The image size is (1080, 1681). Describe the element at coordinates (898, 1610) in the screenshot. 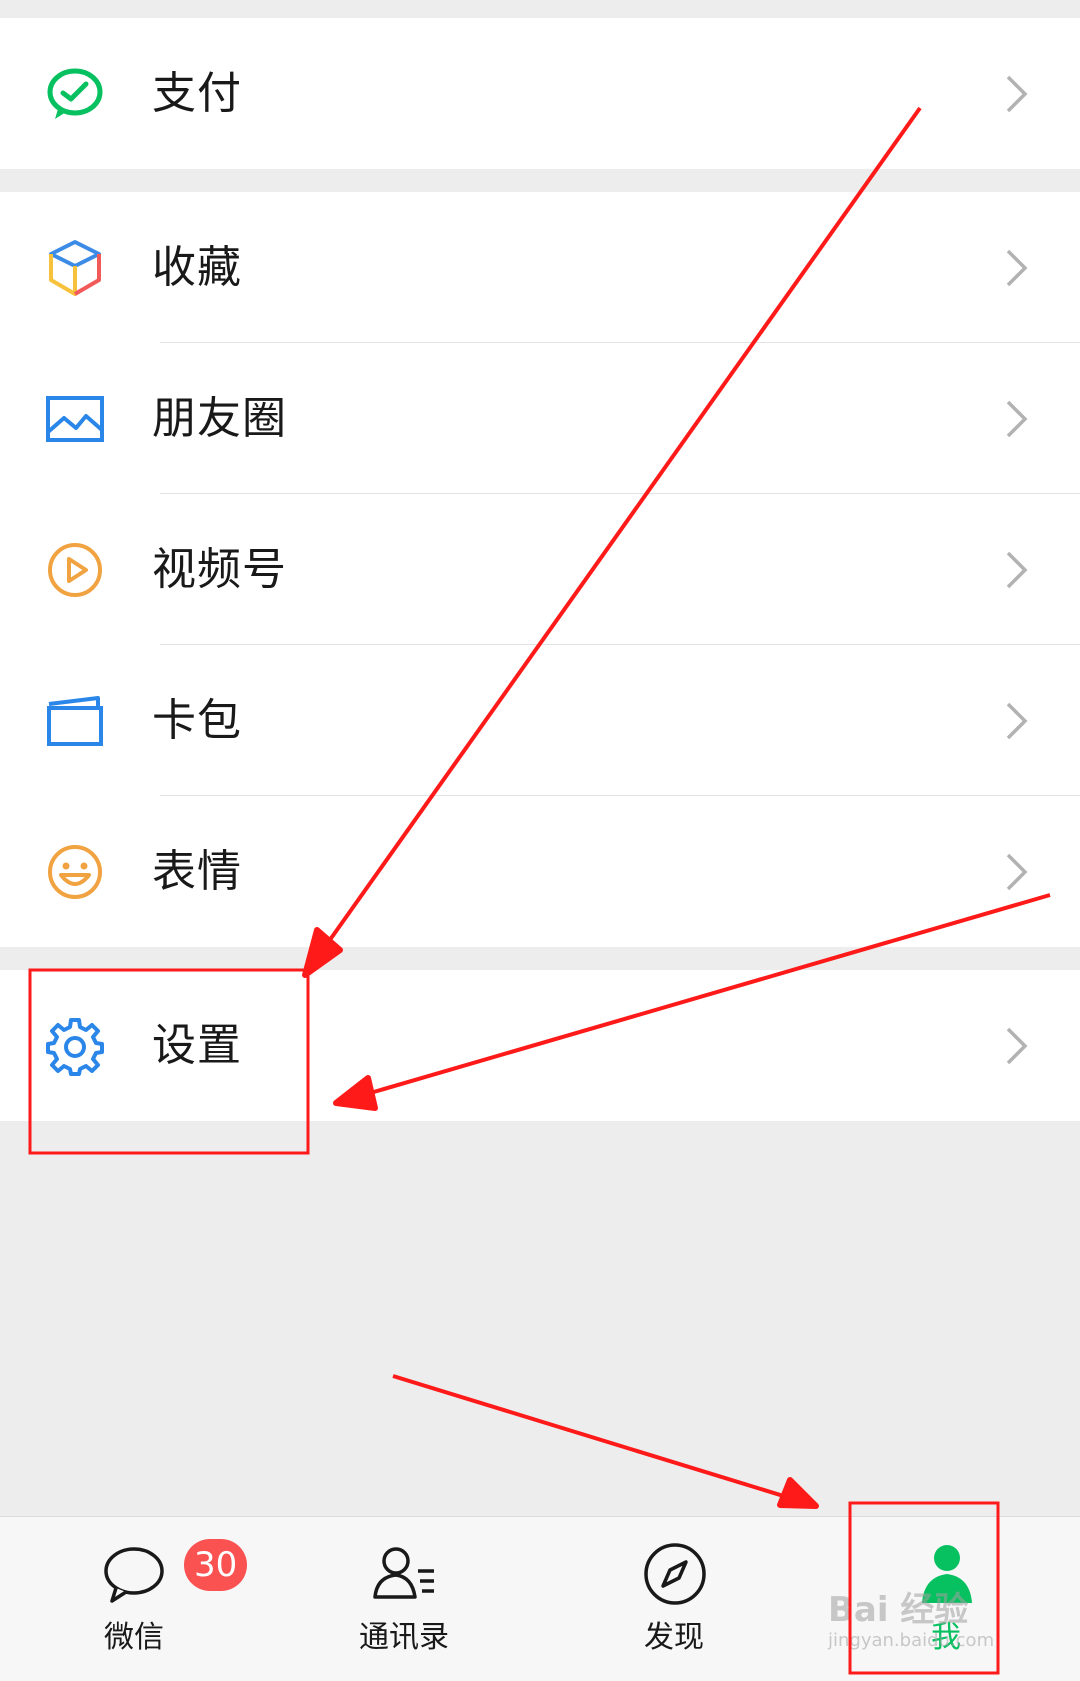

I see `watermark-text: Bai 经验` at that location.